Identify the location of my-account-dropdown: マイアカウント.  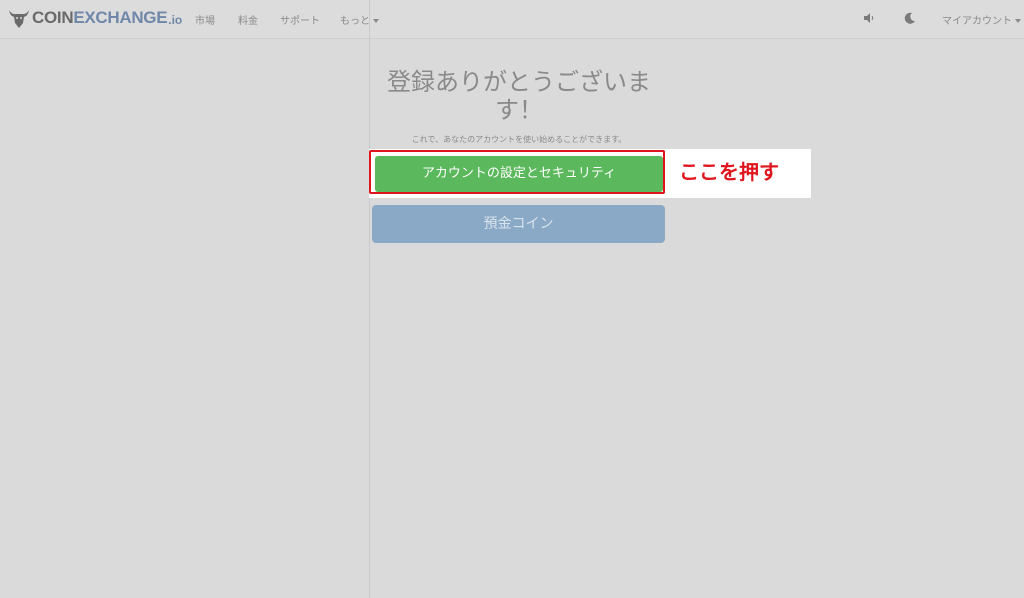
(981, 19).